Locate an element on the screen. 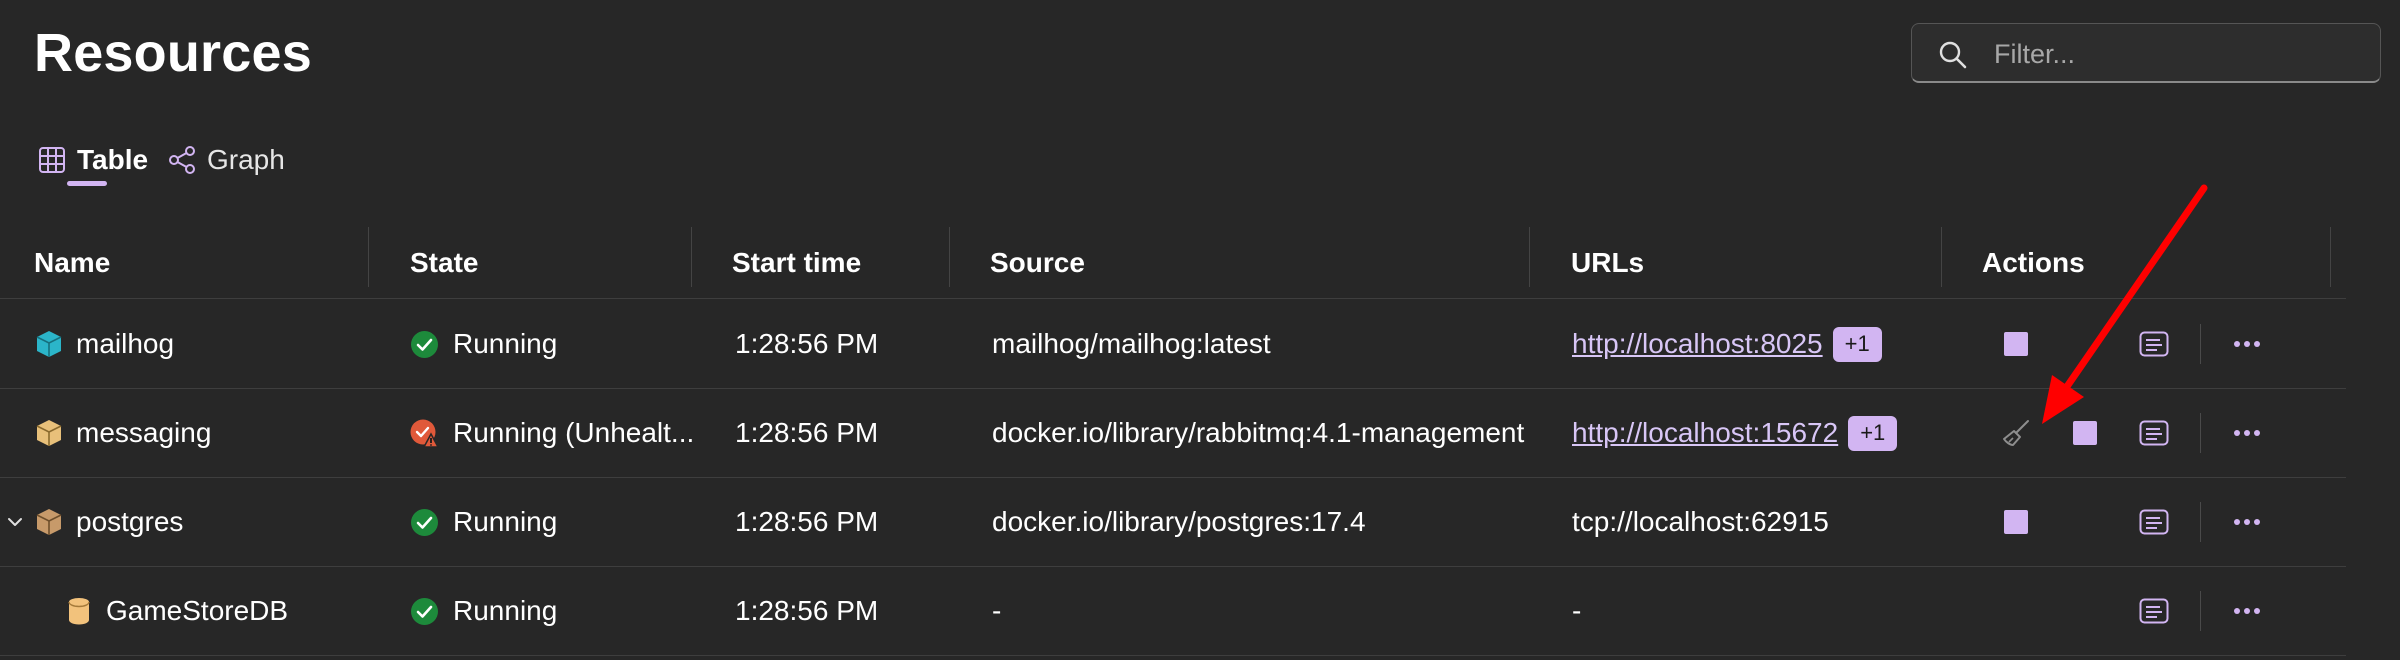  resource-name: messaging is located at coordinates (143, 433).